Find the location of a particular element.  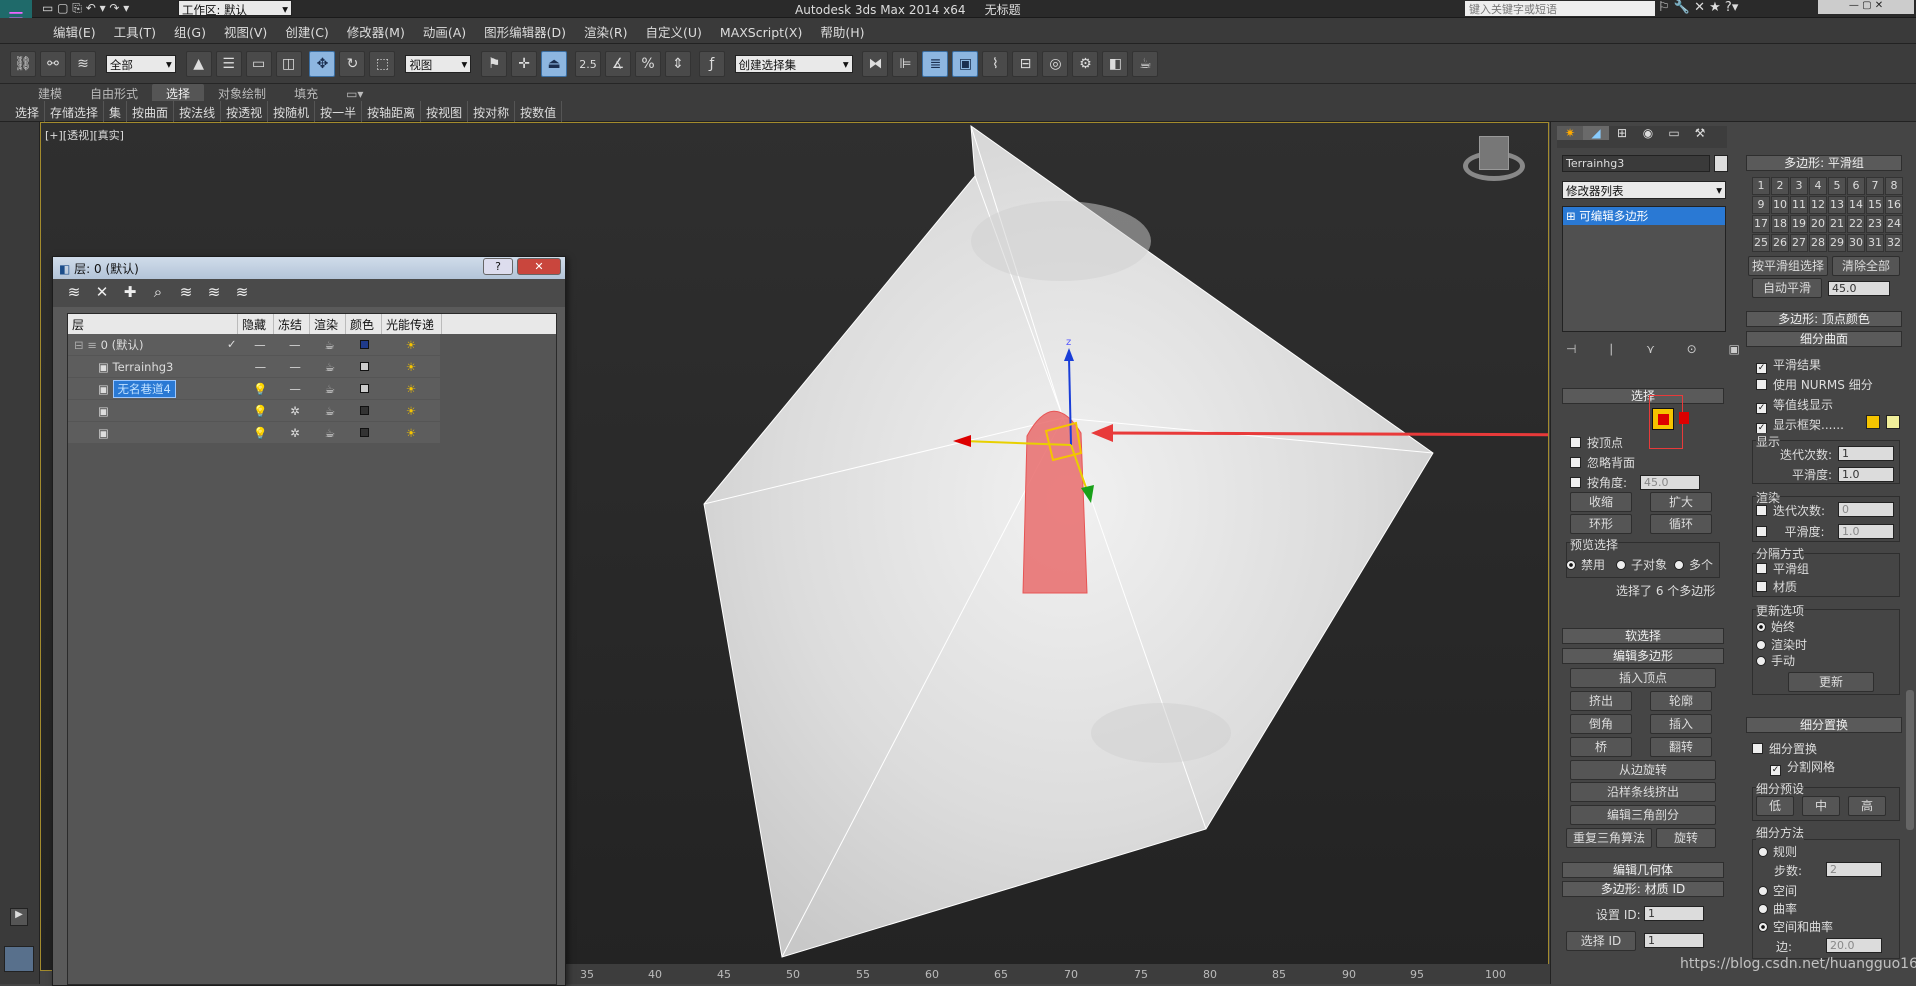

extrude-spline-button: 沿样条线挤出 is located at coordinates (1643, 792).